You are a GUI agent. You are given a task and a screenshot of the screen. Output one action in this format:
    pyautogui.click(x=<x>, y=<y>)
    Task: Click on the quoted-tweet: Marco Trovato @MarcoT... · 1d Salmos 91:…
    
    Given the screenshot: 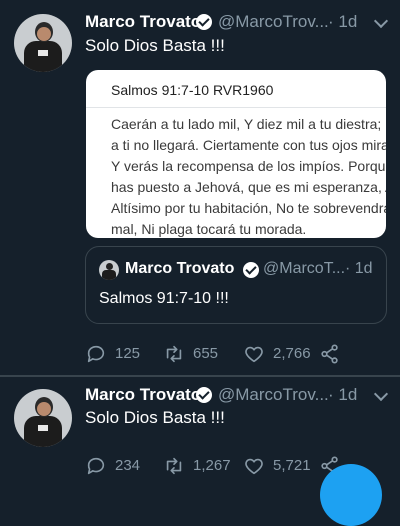 What is the action you would take?
    pyautogui.click(x=236, y=285)
    